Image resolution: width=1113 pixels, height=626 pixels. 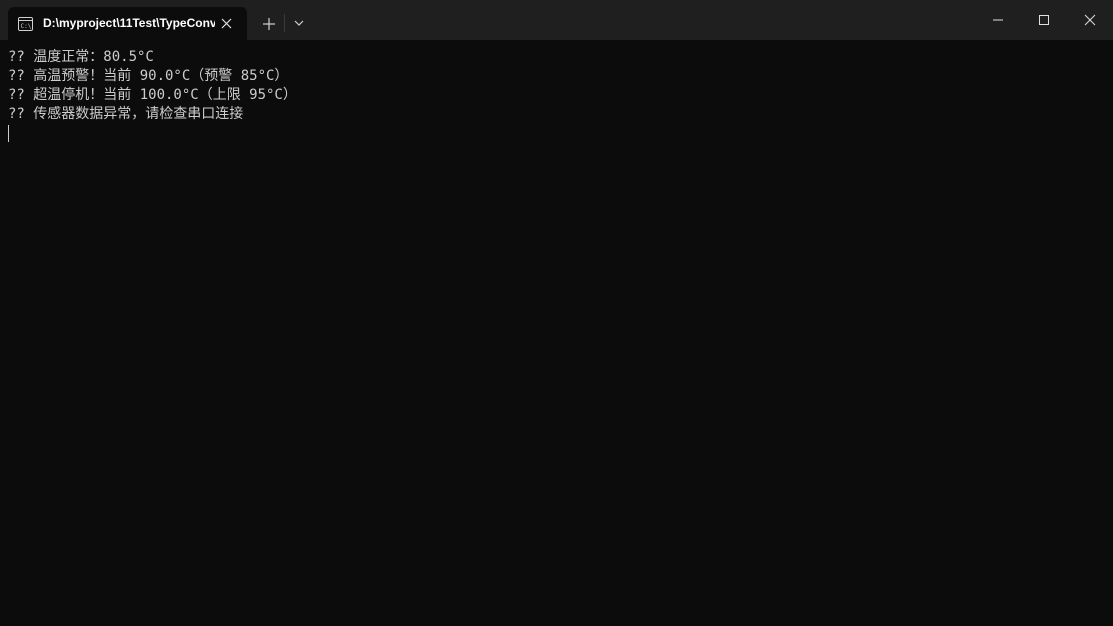 I want to click on tab-active: C:\ D:\myproject\11Test\TypeConvert, so click(x=127, y=23).